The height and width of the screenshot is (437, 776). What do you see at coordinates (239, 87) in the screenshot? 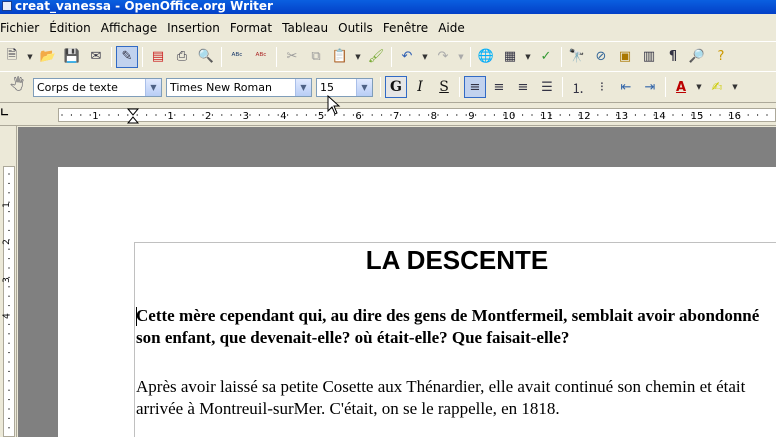
I see `font-name-select: Times New Roman ▼` at bounding box center [239, 87].